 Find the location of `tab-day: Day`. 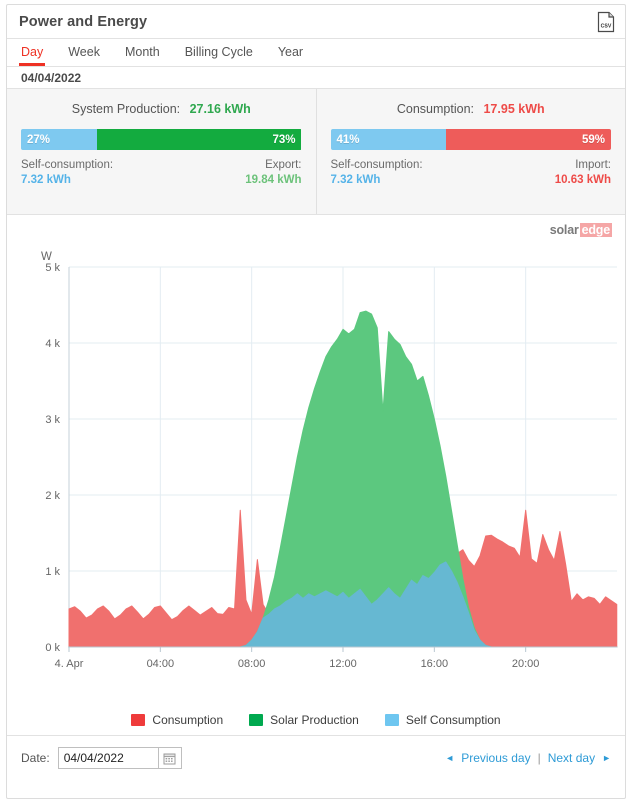

tab-day: Day is located at coordinates (32, 55).